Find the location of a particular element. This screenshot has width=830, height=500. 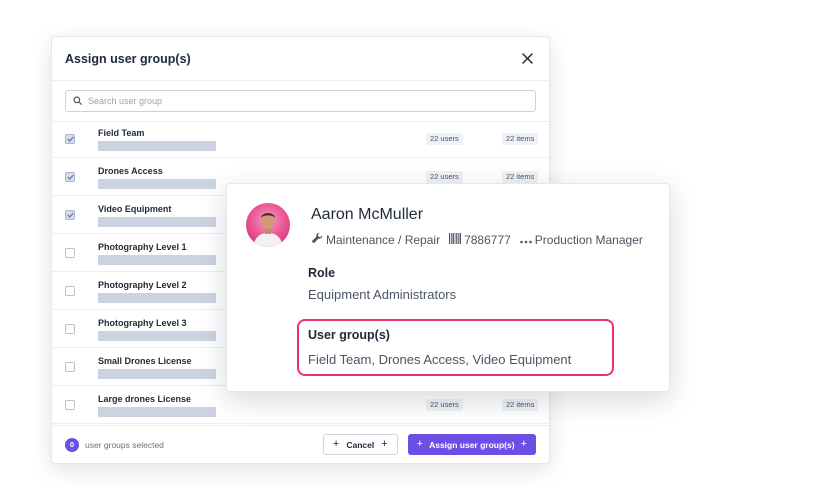

ellipsis-icon is located at coordinates (525, 240).